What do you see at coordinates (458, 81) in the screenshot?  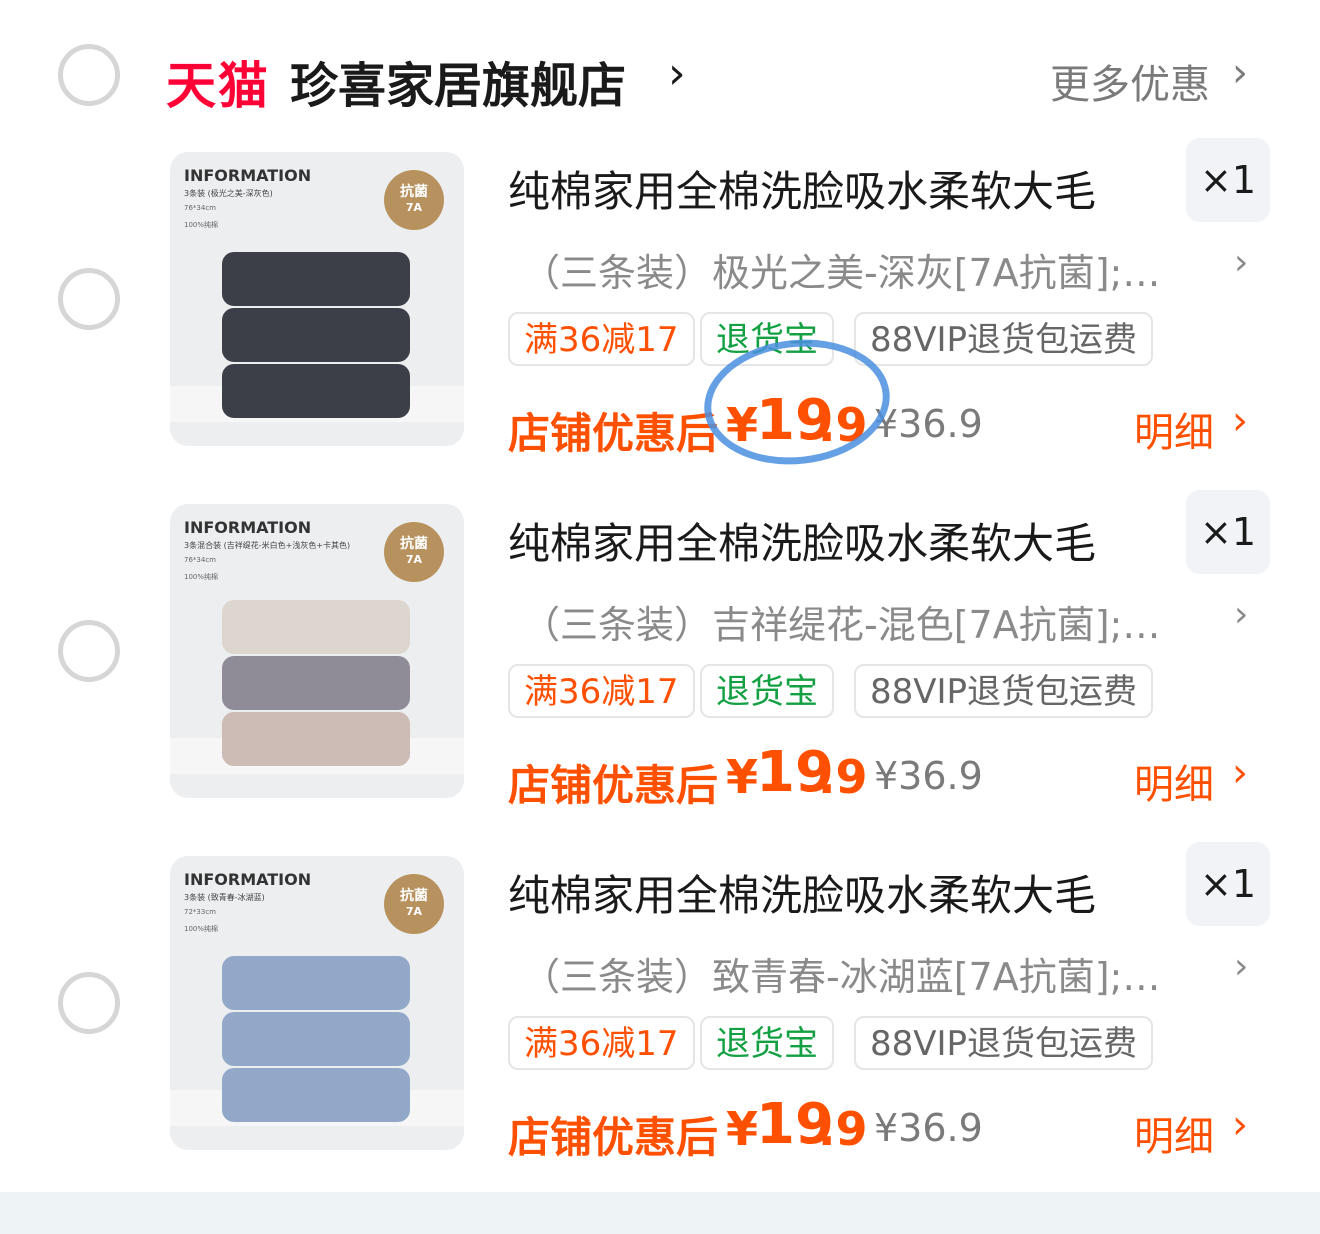 I see `store-name: 珍喜家居旗舰店` at bounding box center [458, 81].